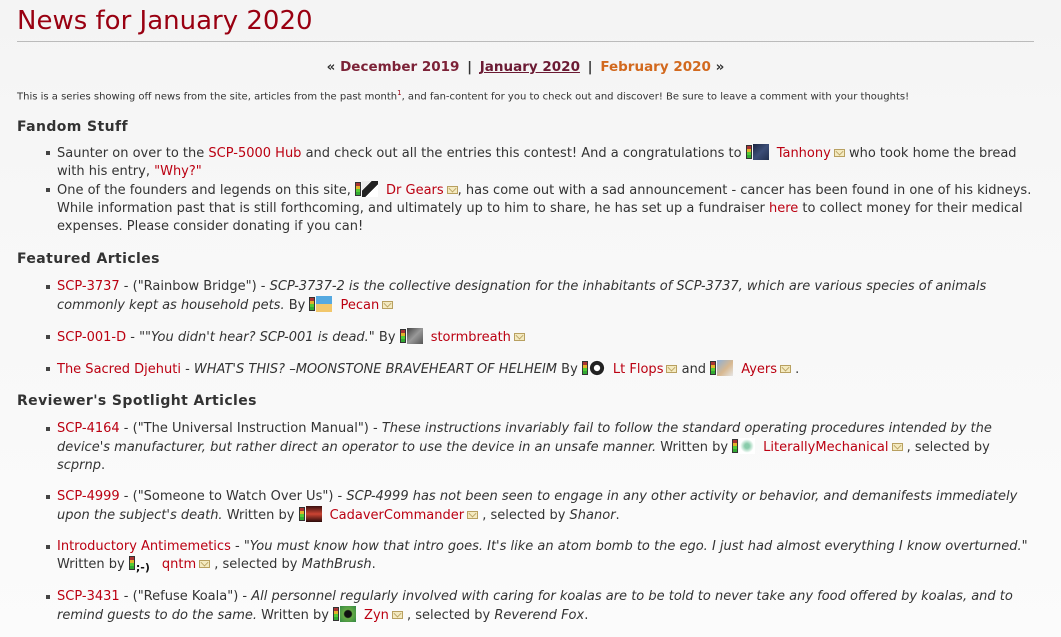 The height and width of the screenshot is (637, 1061). I want to click on selector-name: MathBrush, so click(336, 565).